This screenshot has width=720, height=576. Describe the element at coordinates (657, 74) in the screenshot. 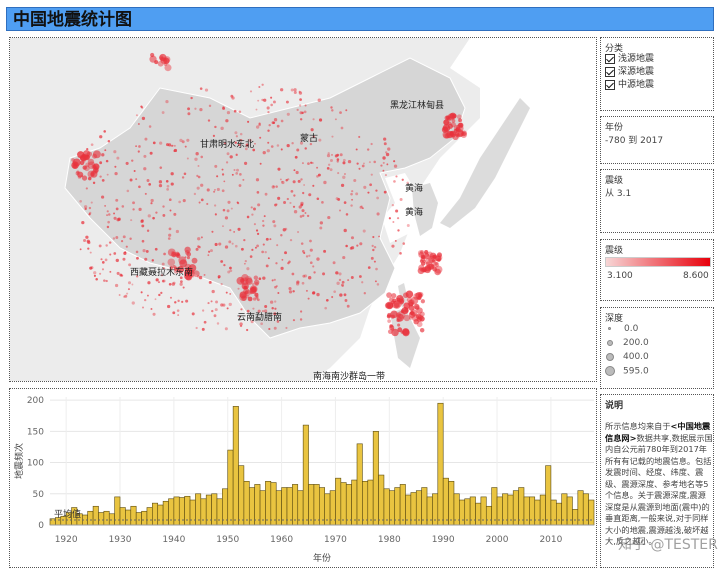

I see `category-filter: 分类 浅源地震 深源地震 中源地震` at that location.